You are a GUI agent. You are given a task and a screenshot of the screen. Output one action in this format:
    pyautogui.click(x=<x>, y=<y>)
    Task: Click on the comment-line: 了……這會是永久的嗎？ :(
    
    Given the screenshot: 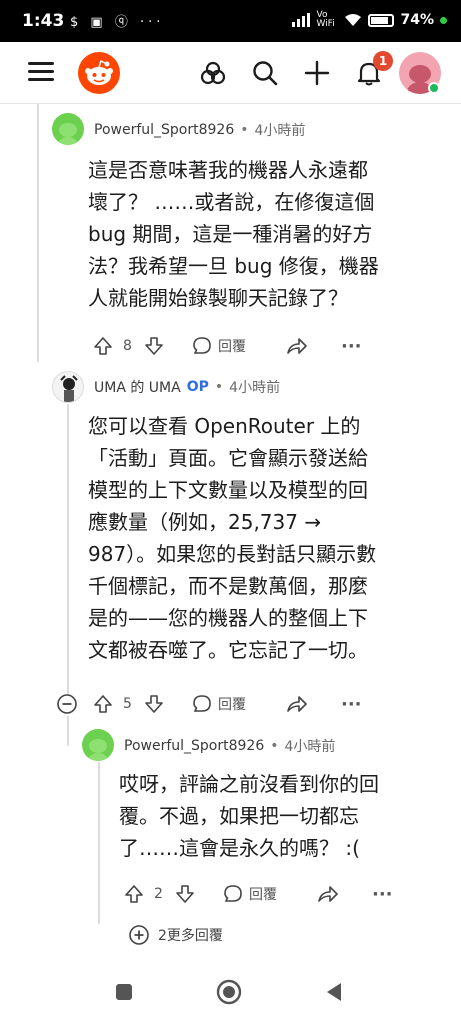 What is the action you would take?
    pyautogui.click(x=239, y=848)
    